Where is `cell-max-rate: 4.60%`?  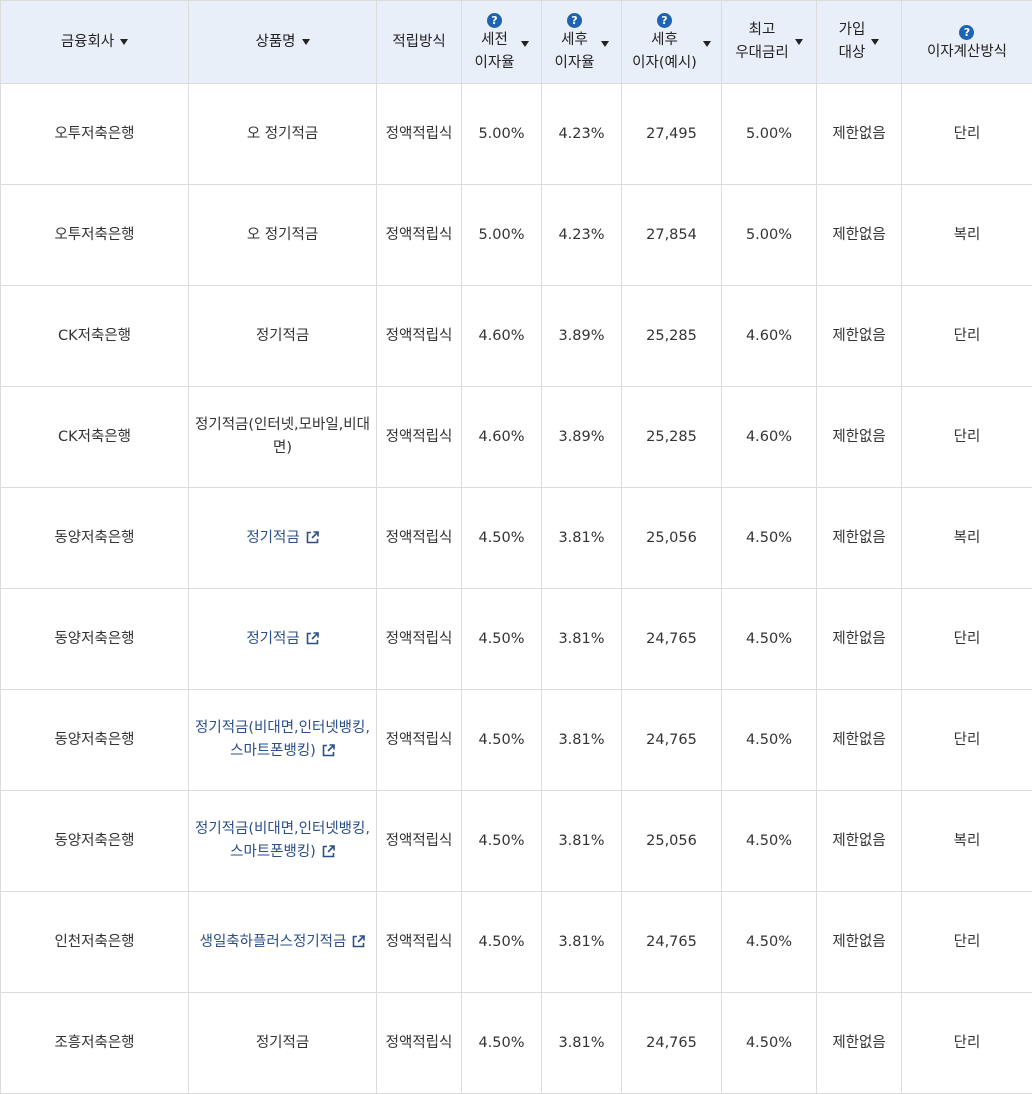
cell-max-rate: 4.60% is located at coordinates (769, 437).